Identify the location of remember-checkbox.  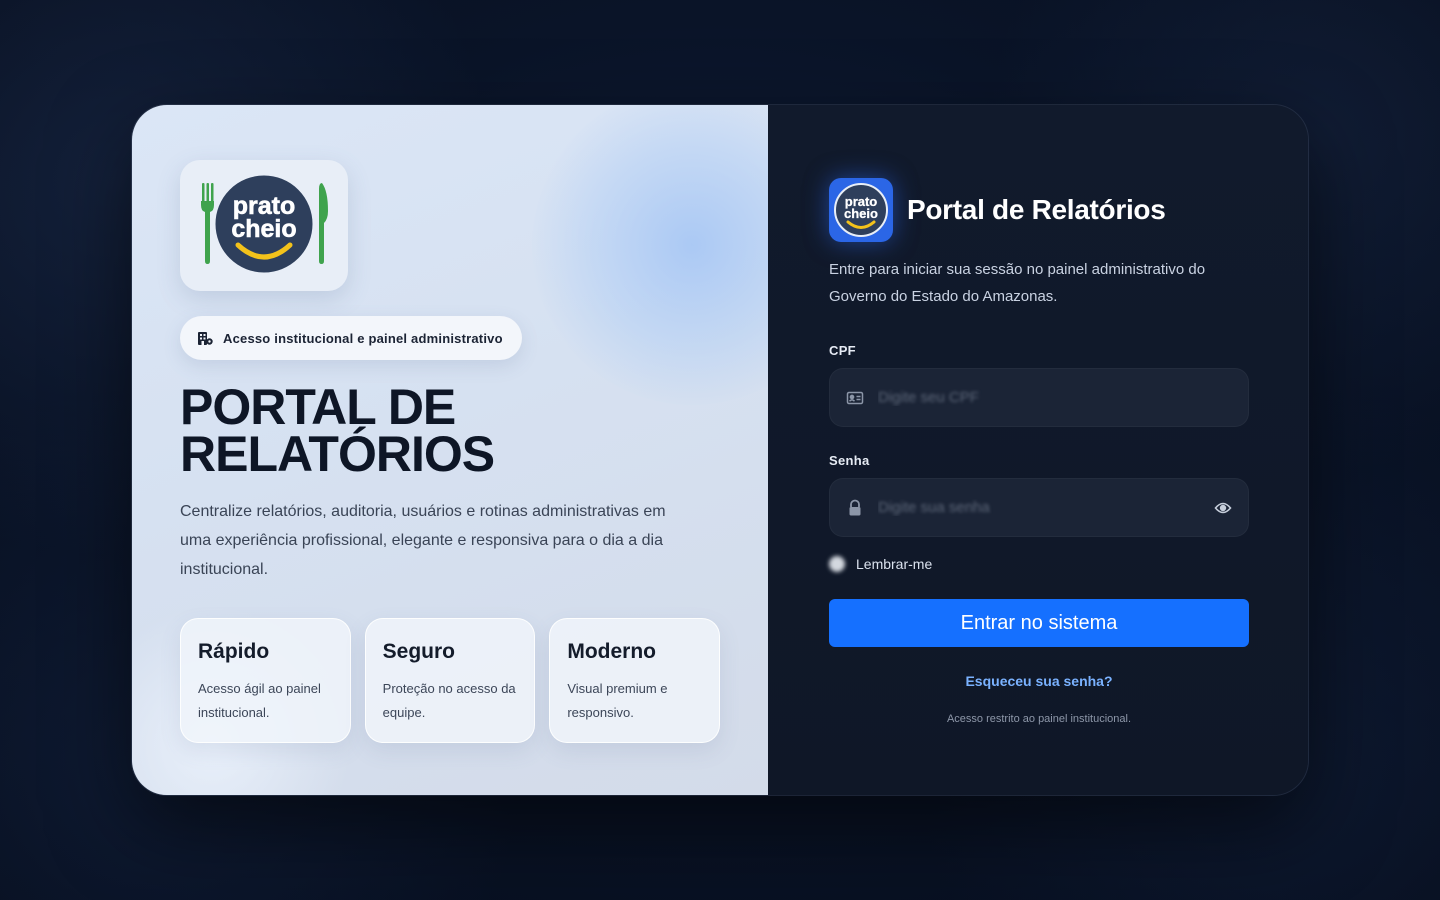
(837, 564).